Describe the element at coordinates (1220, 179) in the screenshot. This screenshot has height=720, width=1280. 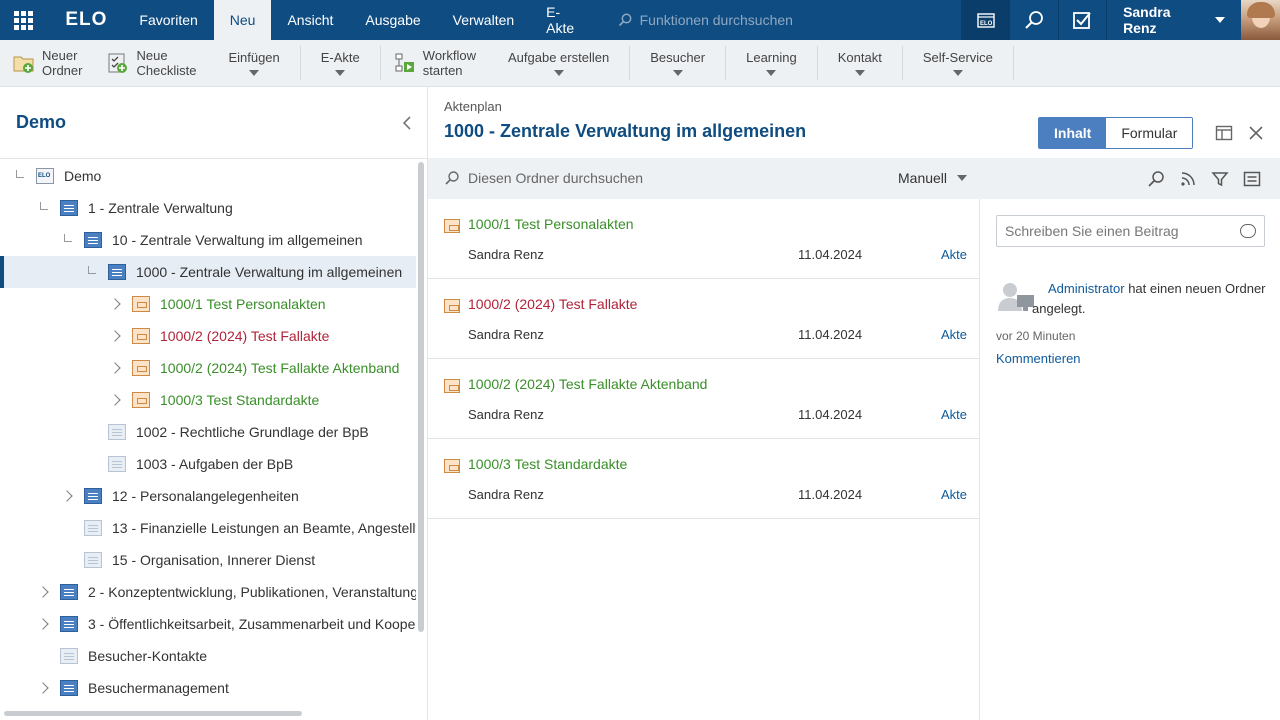
I see `filter-icon` at that location.